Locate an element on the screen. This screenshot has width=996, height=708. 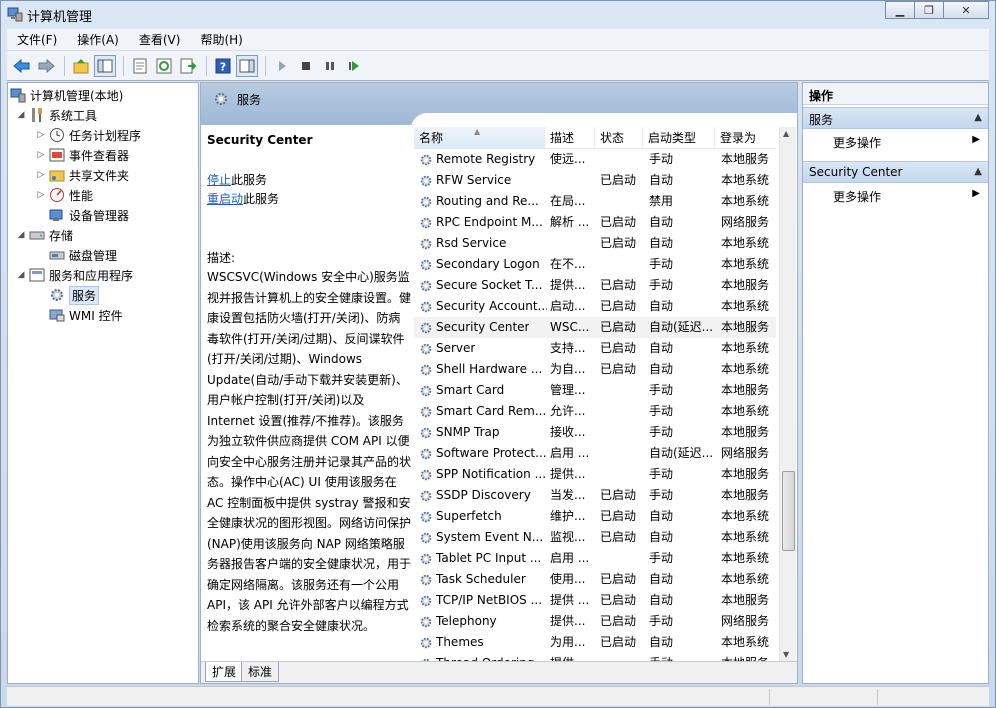
tree-item-storage: ◢ 存储 is located at coordinates (44, 235).